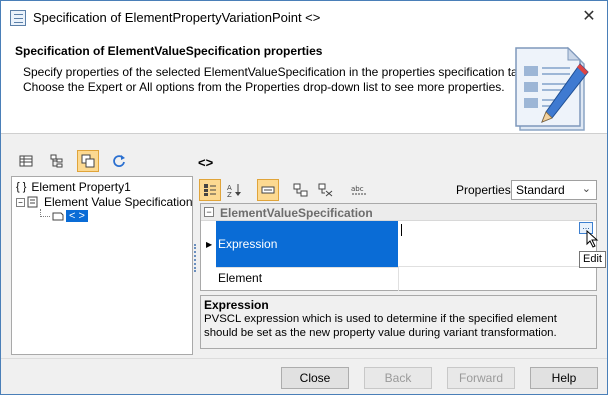 This screenshot has height=395, width=608. What do you see at coordinates (296, 213) in the screenshot?
I see `property-group-name: ElementValueSpecification` at bounding box center [296, 213].